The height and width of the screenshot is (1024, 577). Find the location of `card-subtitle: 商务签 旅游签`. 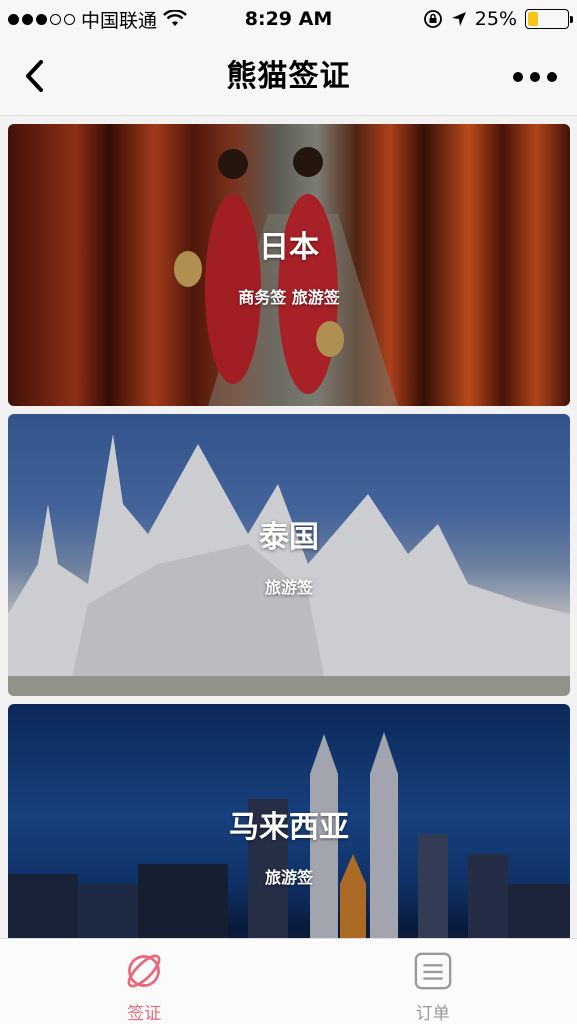

card-subtitle: 商务签 旅游签 is located at coordinates (289, 297).